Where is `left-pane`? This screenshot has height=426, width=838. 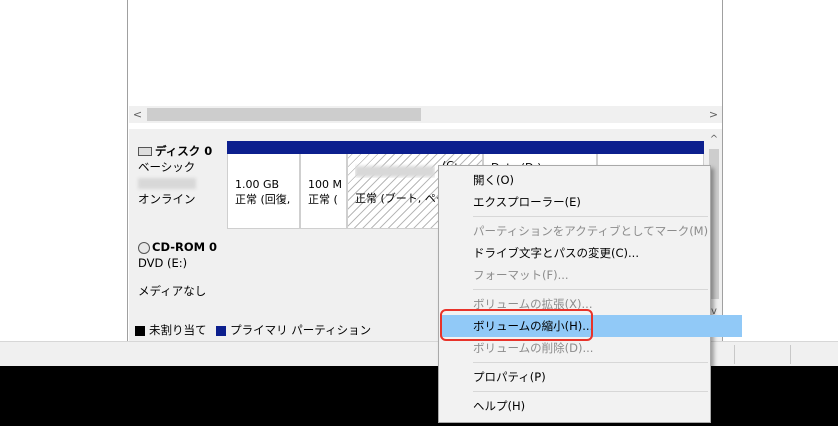 left-pane is located at coordinates (64, 170).